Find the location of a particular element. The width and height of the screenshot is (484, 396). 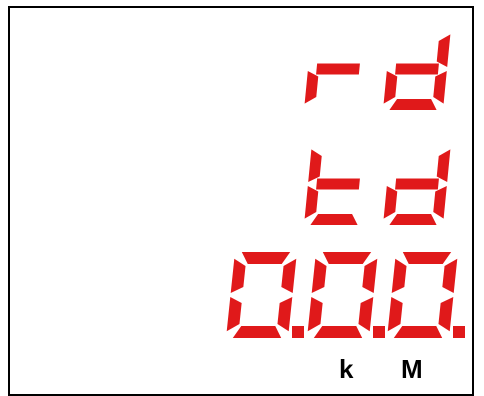

segment-b-row1-digit2 is located at coordinates (443, 50).